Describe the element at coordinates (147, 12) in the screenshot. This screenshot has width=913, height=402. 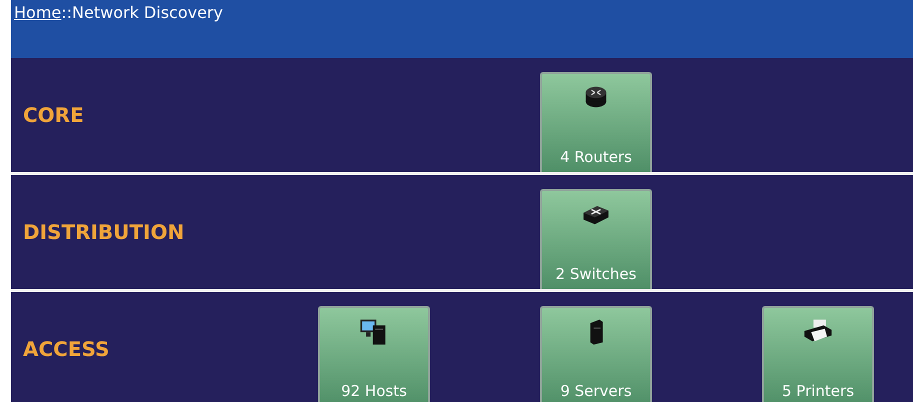
I see `page-title: Network Discovery` at that location.